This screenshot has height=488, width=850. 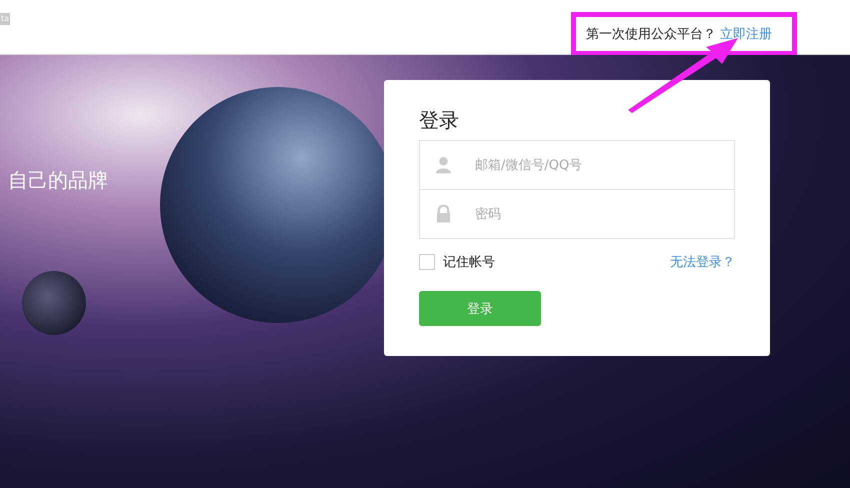 I want to click on slogan-text: 自己的品牌, so click(x=58, y=180).